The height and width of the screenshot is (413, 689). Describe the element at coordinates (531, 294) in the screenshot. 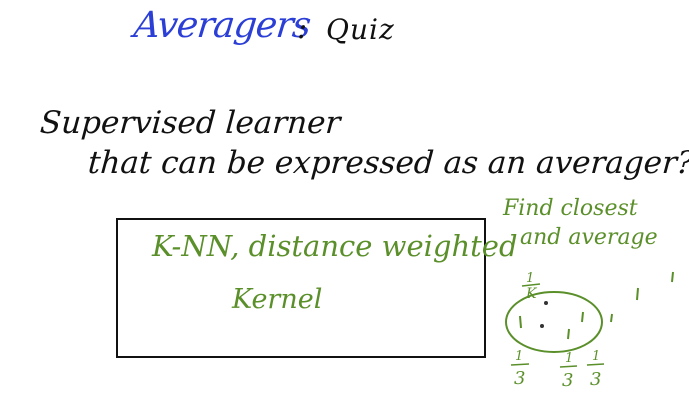

I see `top-fraction-denominator: K` at that location.